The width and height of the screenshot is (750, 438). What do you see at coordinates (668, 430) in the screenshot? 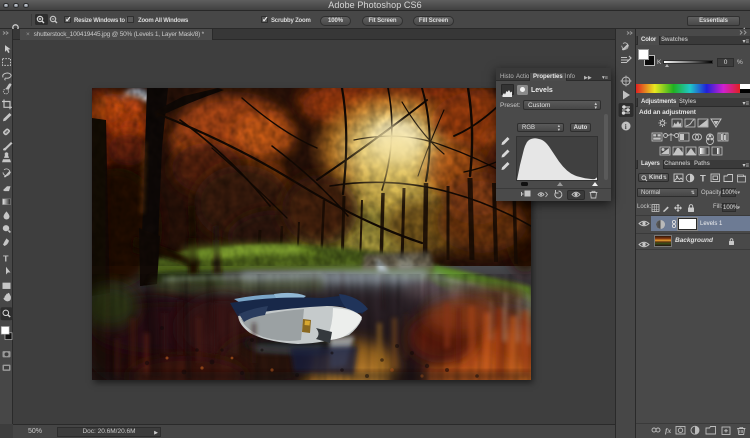
I see `svg-text: fx` at bounding box center [668, 430].